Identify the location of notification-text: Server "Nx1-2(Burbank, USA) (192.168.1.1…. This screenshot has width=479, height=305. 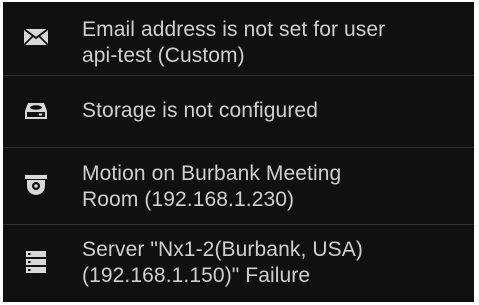
(271, 263).